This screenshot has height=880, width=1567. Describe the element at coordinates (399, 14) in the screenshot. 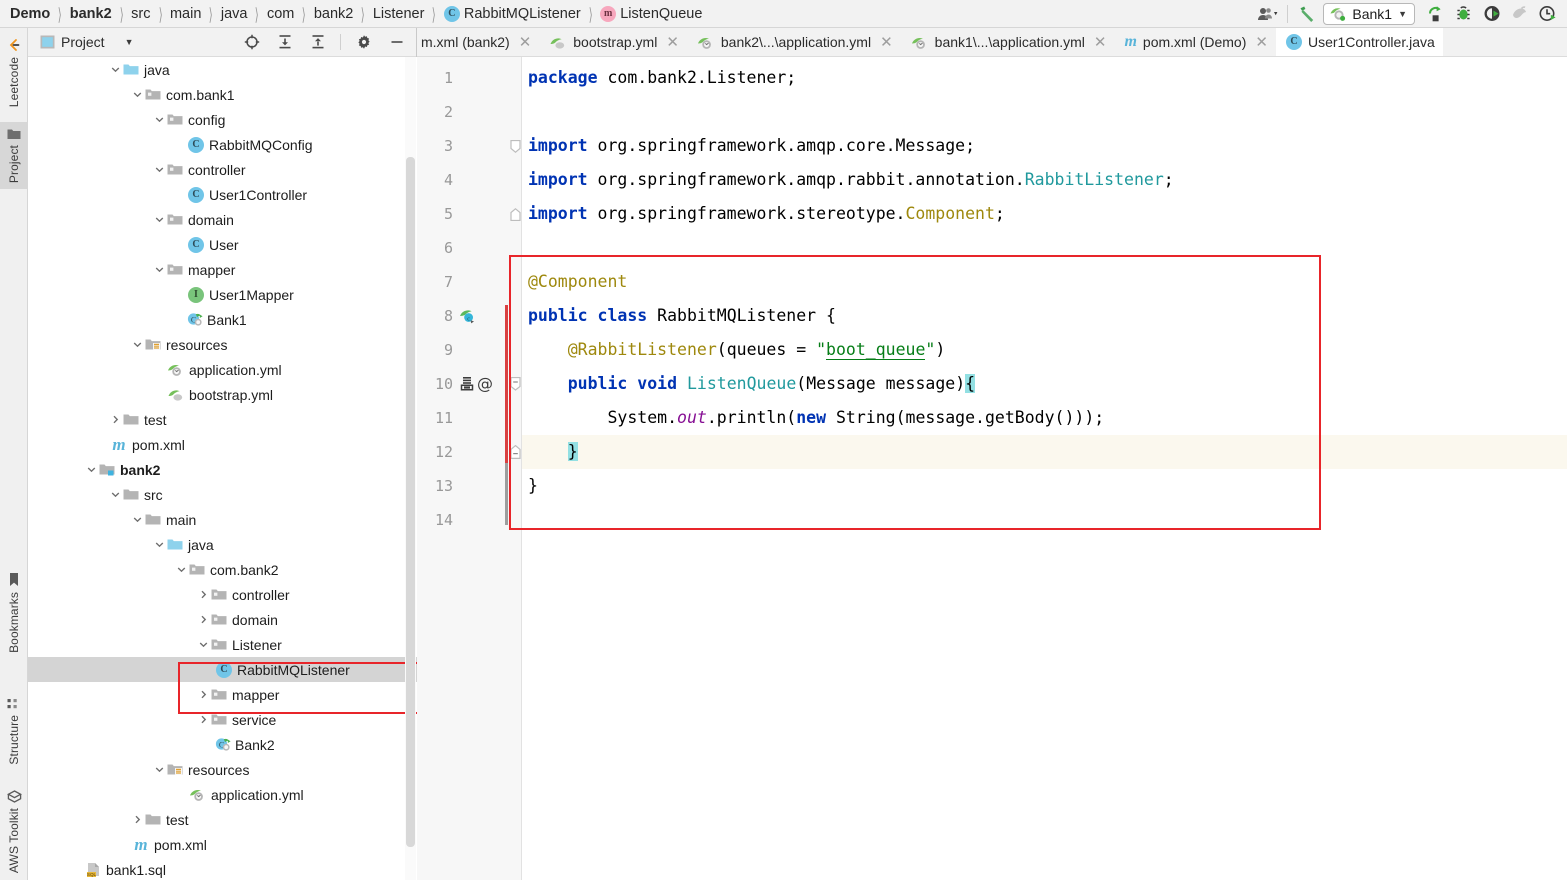

I see `breadcrumb-item-listener: Listener` at that location.